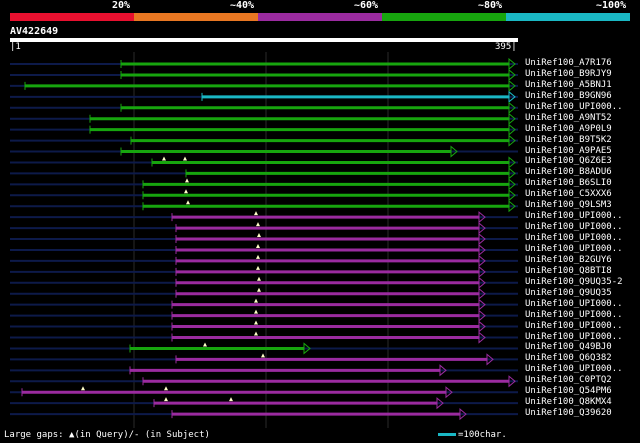 This screenshot has width=640, height=443. Describe the element at coordinates (568, 413) in the screenshot. I see `hit-label: UniRef100_Q39620` at that location.